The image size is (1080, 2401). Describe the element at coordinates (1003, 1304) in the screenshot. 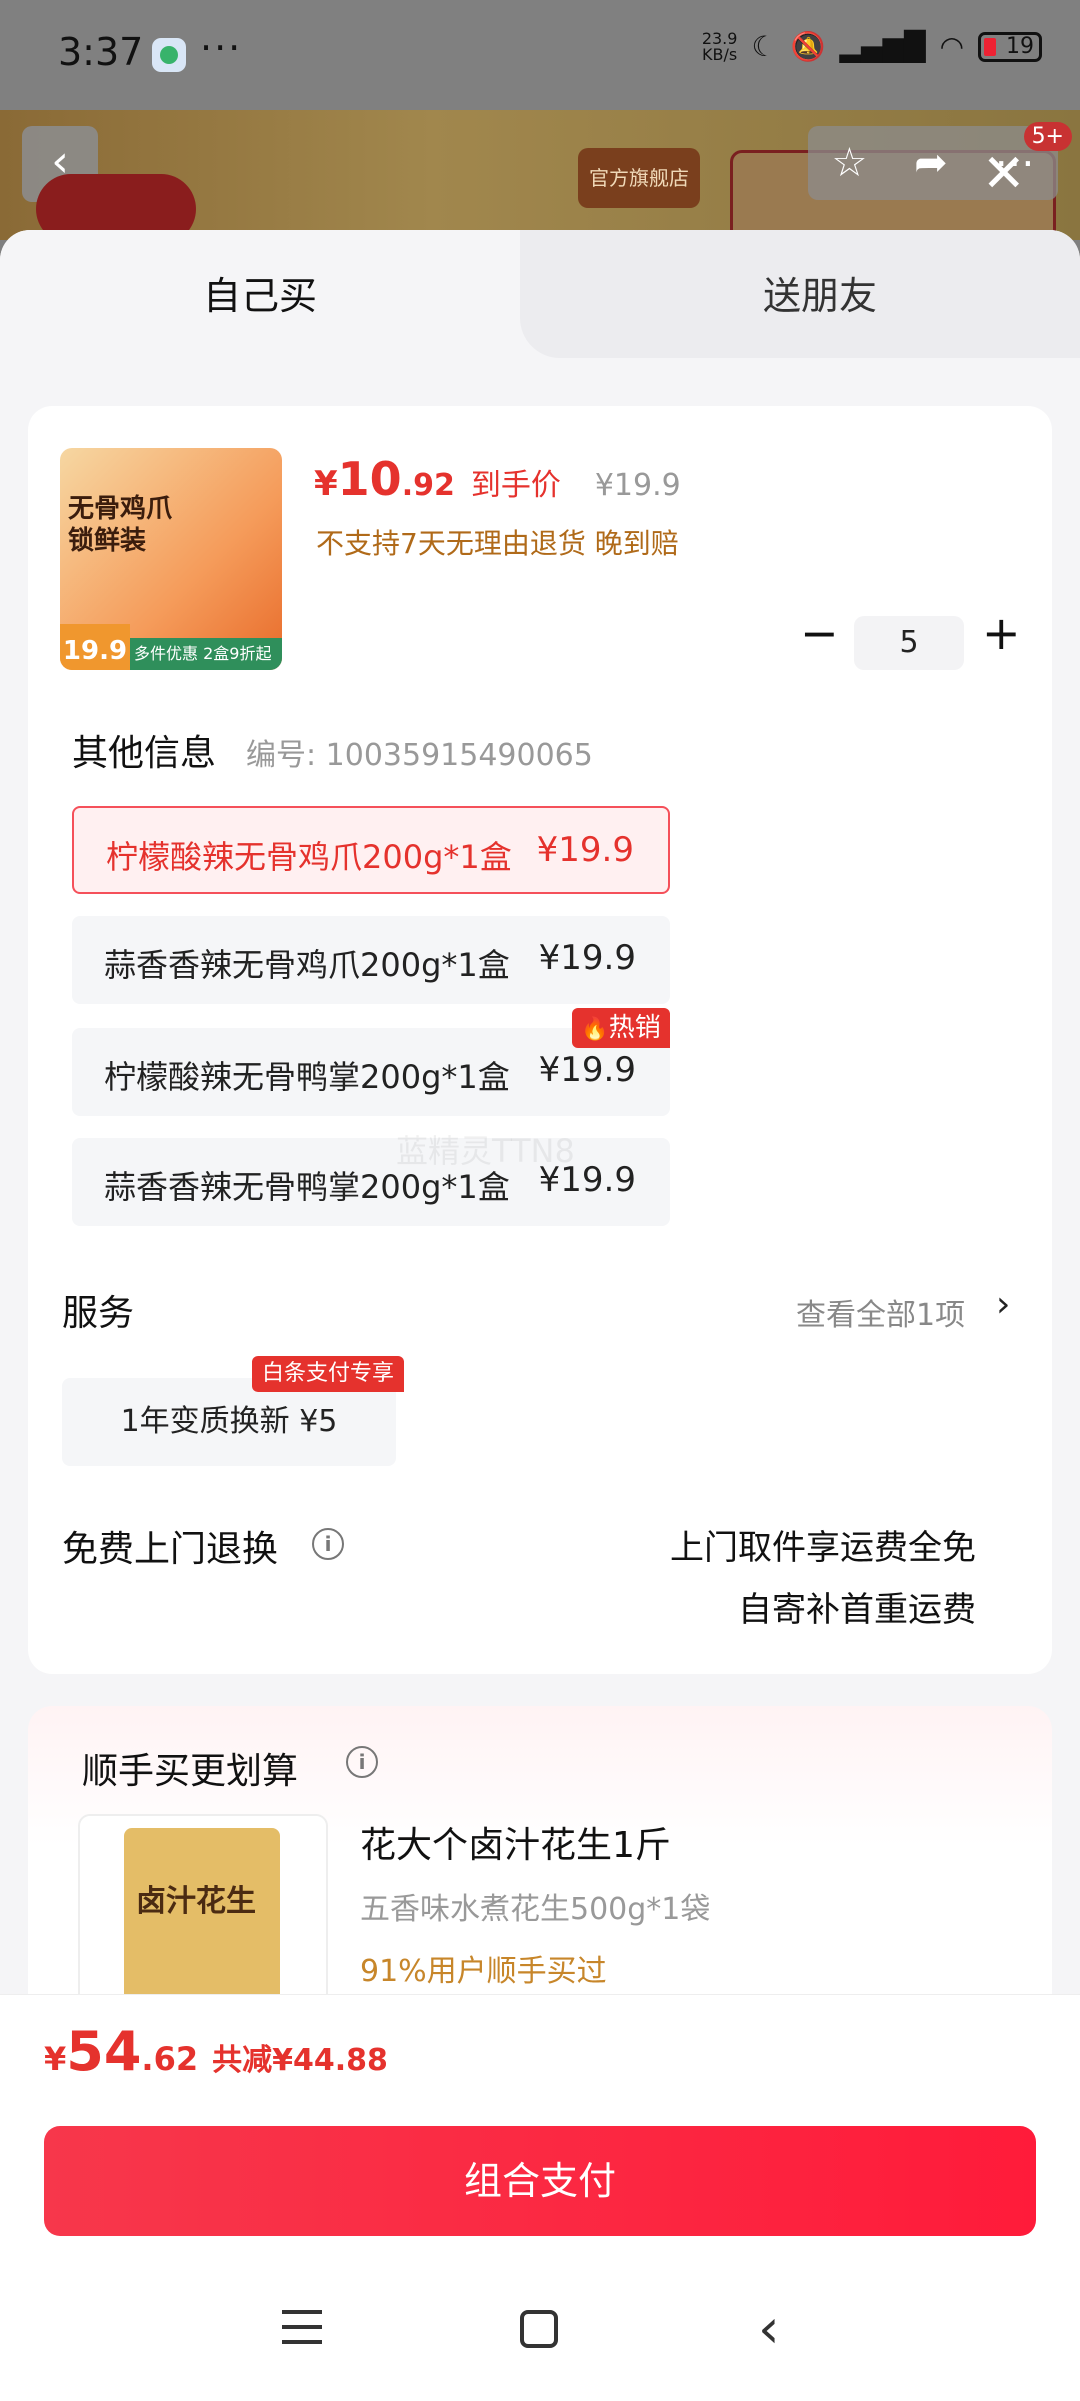

I see `chevron-right-icon: ›` at that location.